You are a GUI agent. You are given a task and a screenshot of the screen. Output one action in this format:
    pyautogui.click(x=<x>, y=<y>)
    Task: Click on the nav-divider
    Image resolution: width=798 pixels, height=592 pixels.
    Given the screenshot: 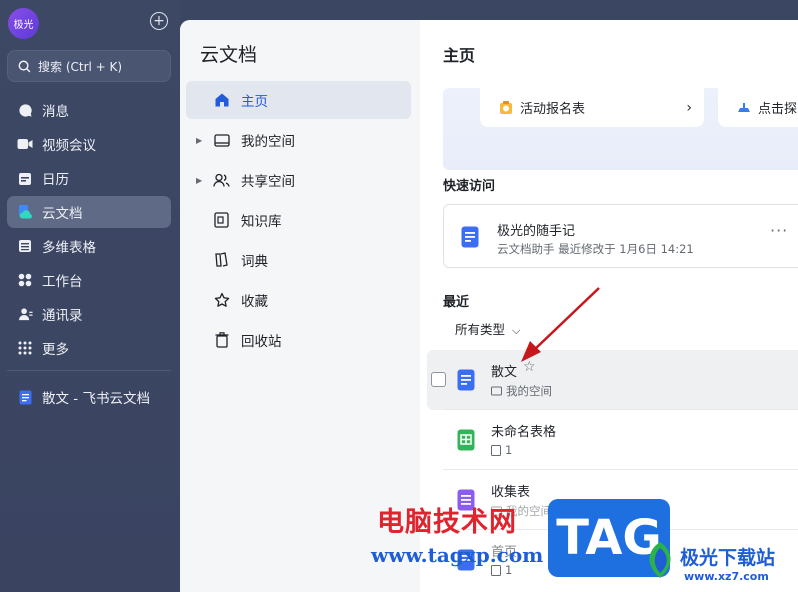 What is the action you would take?
    pyautogui.click(x=89, y=370)
    